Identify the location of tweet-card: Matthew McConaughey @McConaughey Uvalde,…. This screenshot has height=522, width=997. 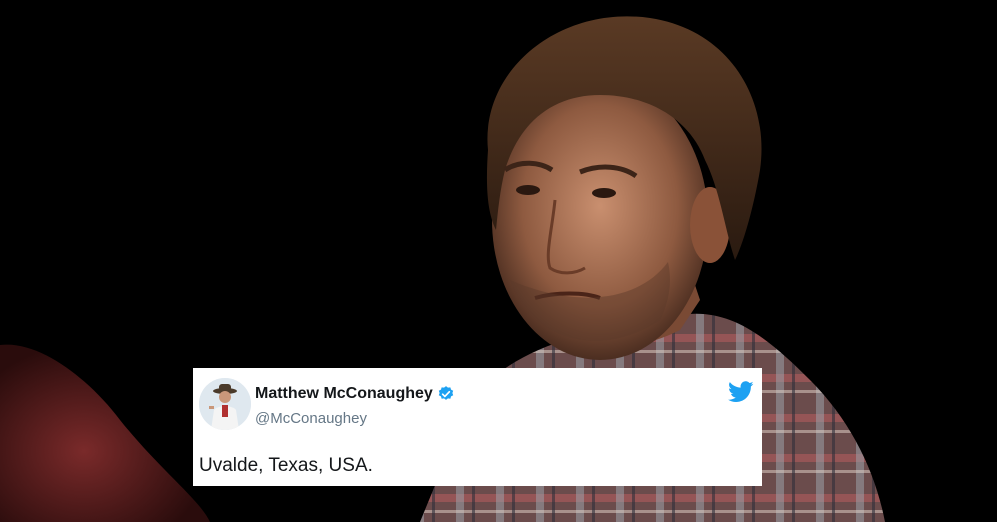
(477, 427).